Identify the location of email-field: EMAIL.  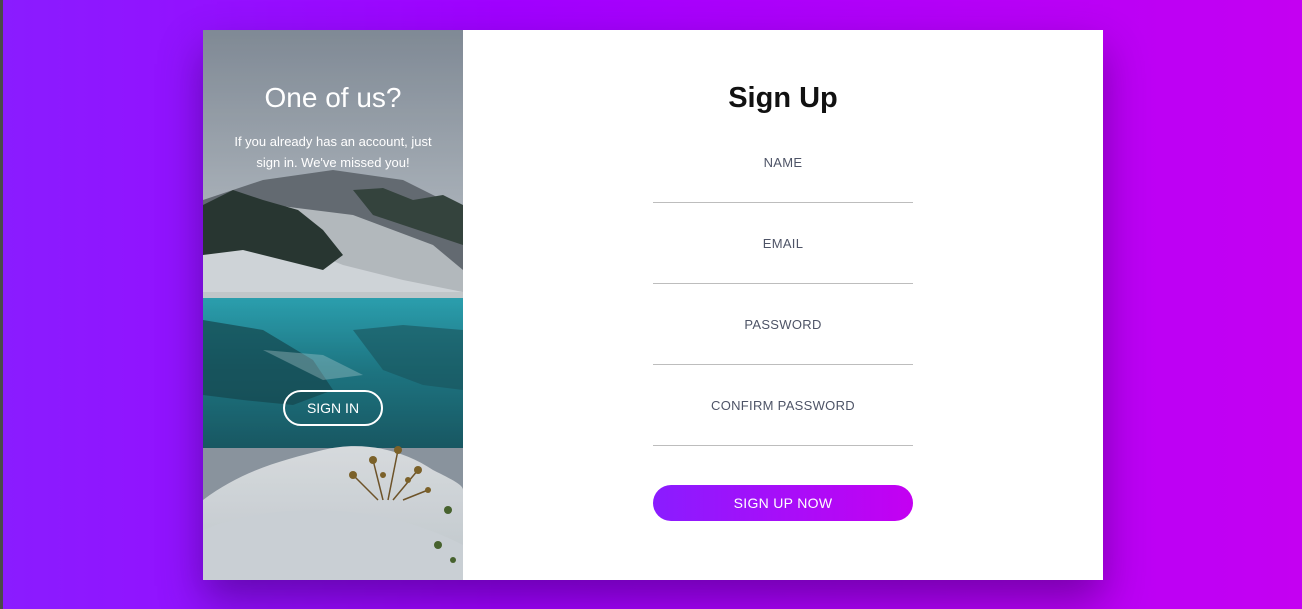
(783, 253).